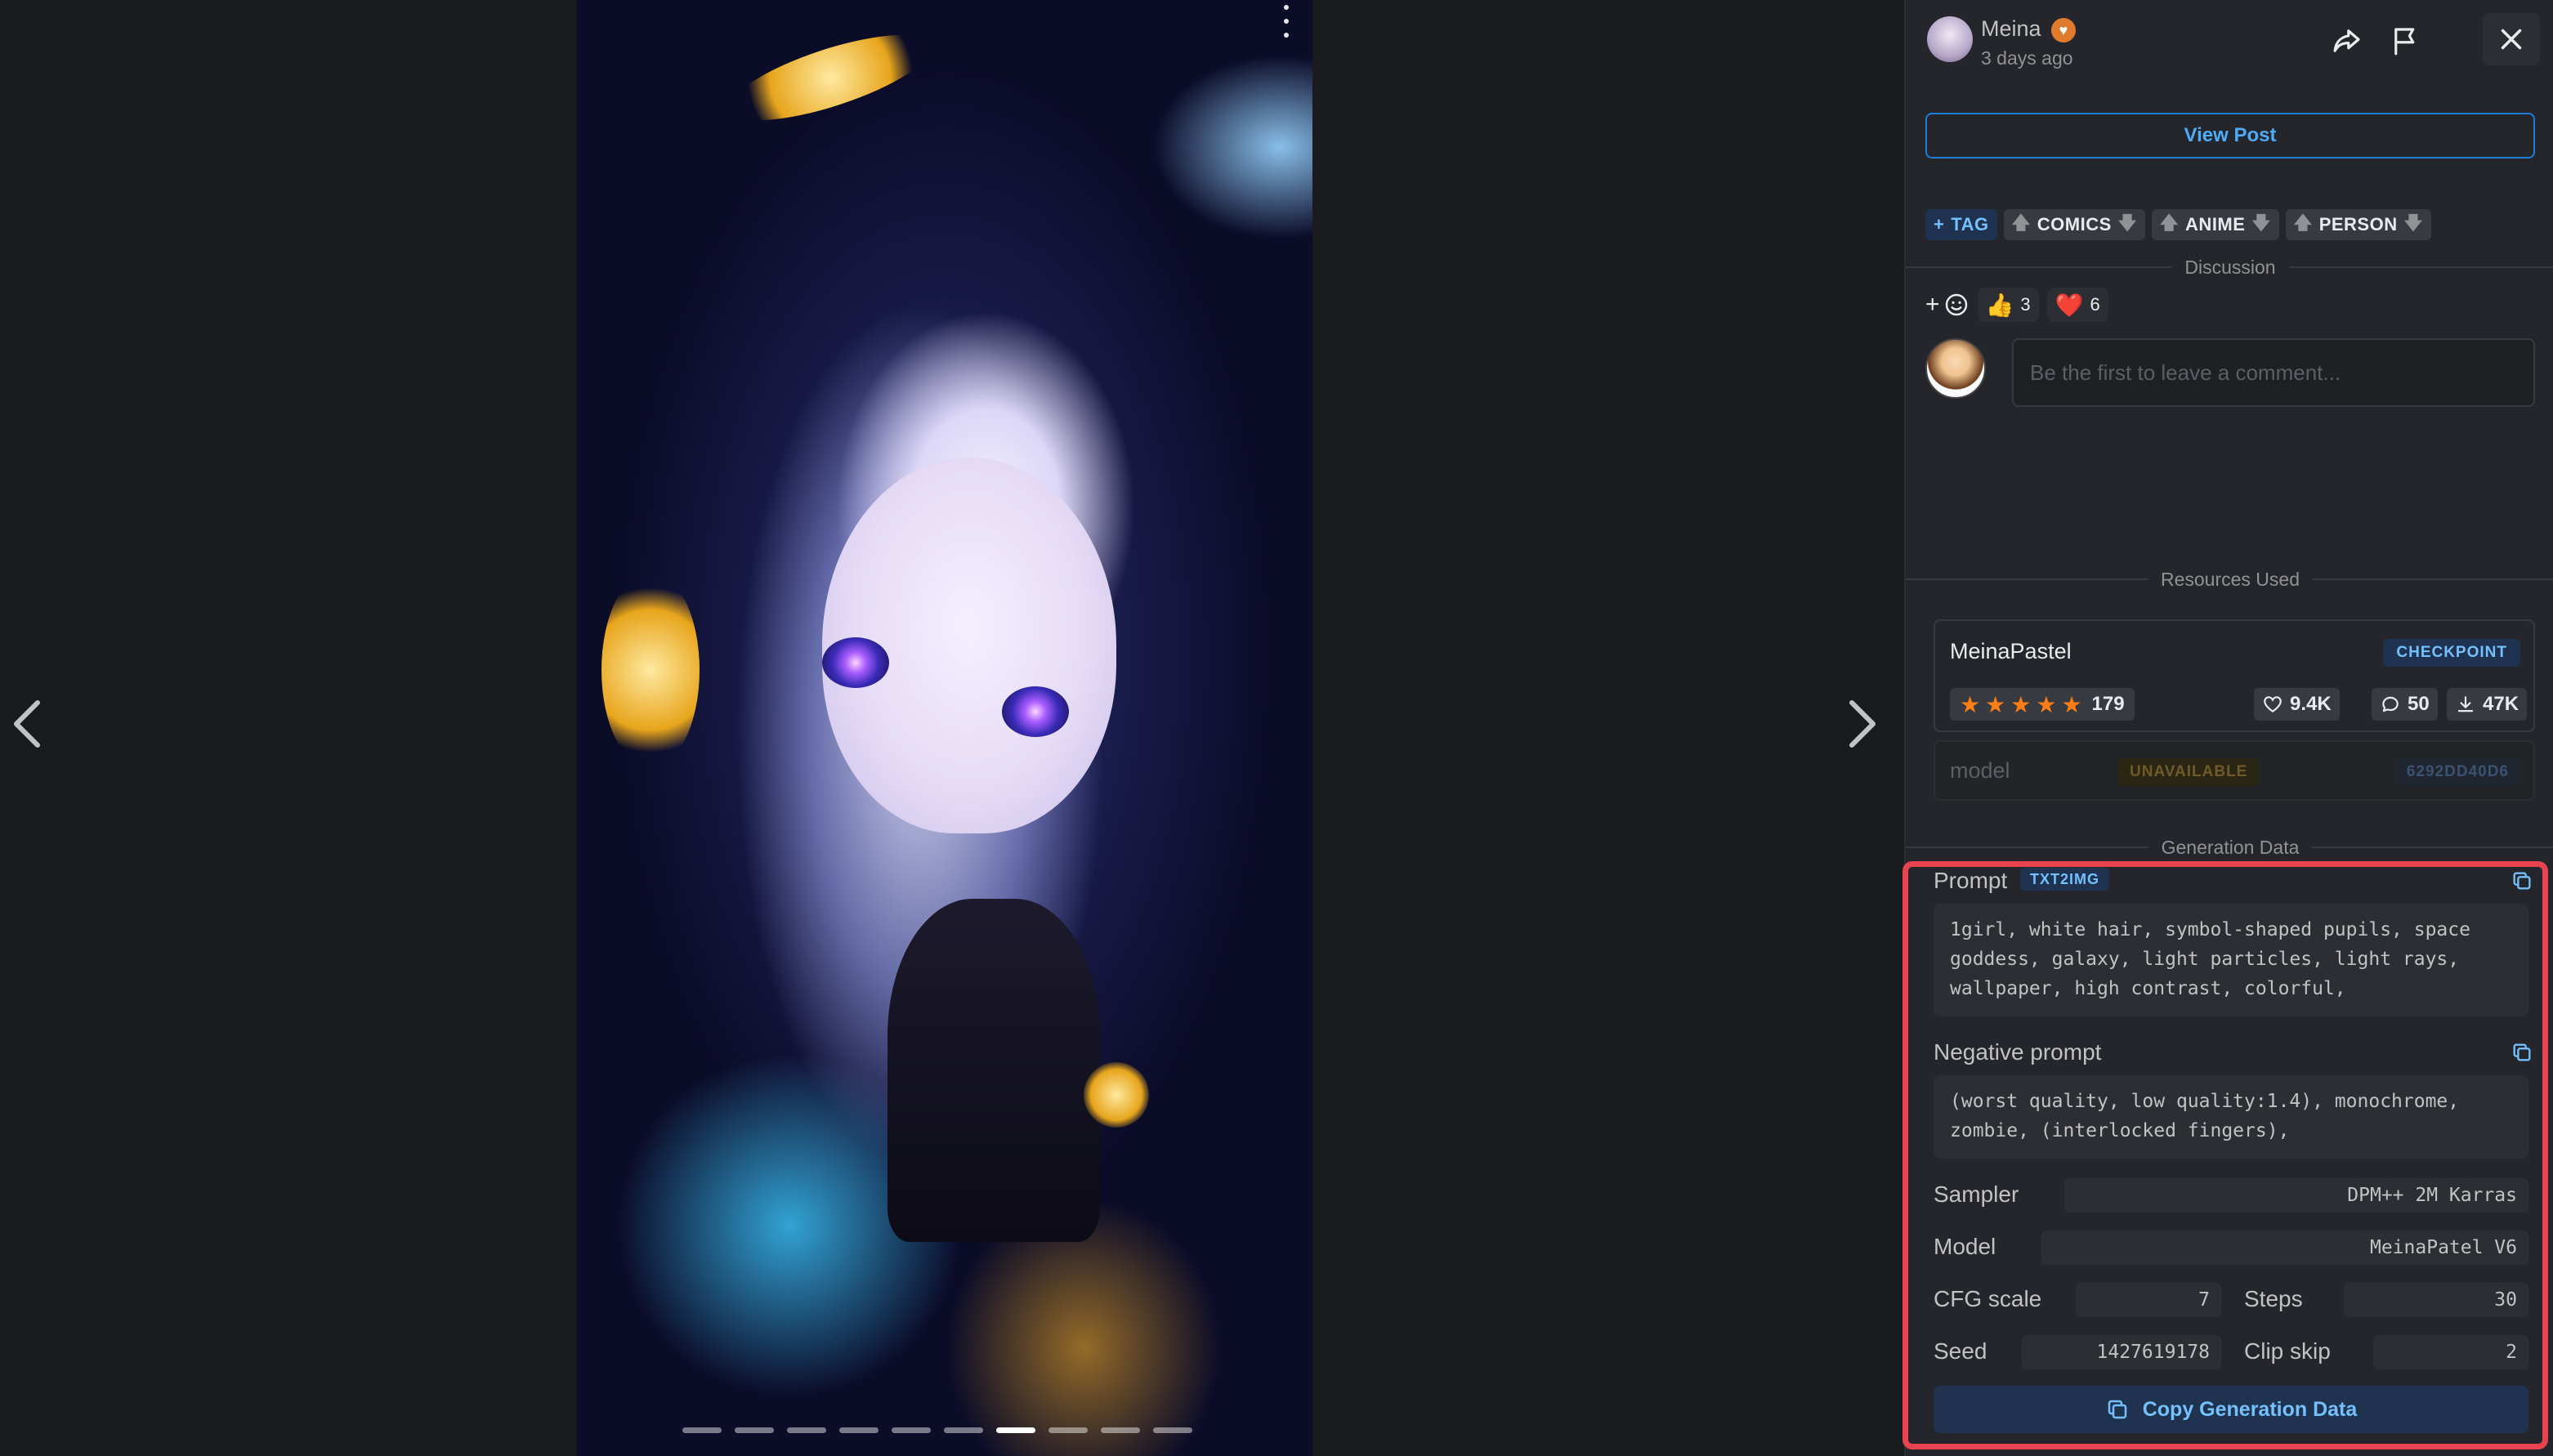 The height and width of the screenshot is (1456, 2553). I want to click on add-tag-label: TAG, so click(1970, 224).